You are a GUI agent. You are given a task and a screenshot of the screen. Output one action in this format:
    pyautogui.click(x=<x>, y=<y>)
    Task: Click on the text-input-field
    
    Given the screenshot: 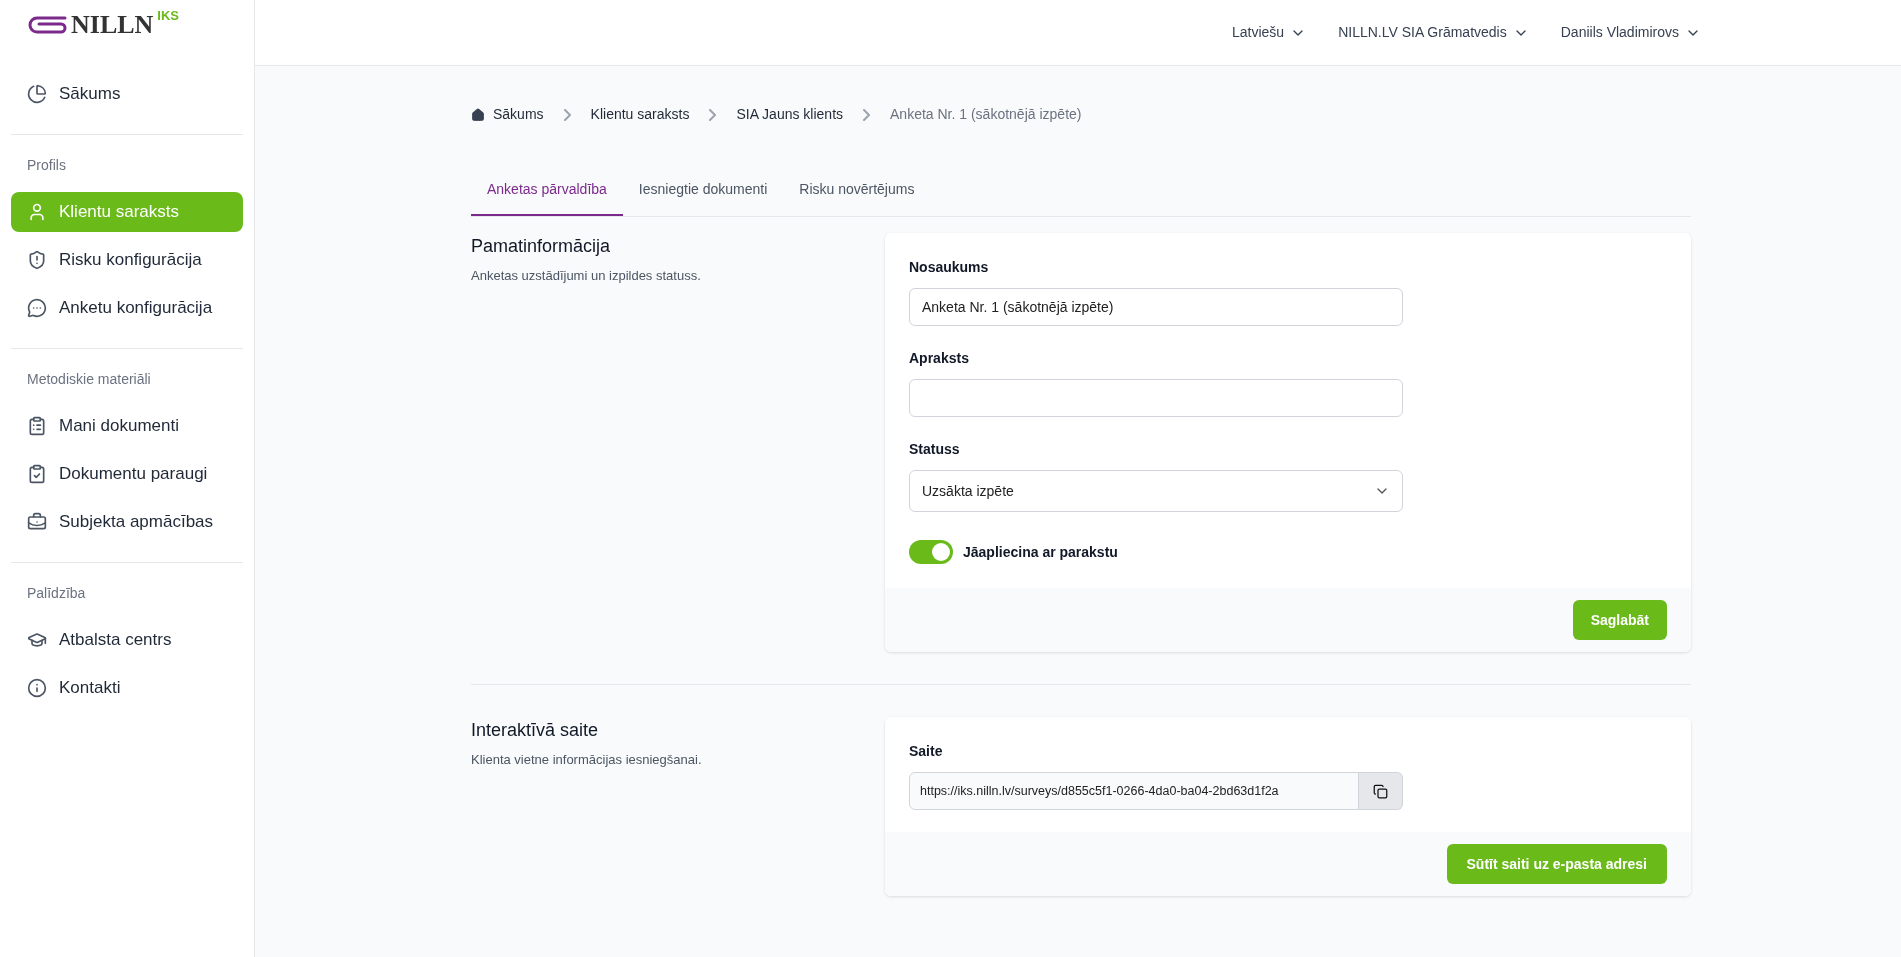 What is the action you would take?
    pyautogui.click(x=1156, y=398)
    